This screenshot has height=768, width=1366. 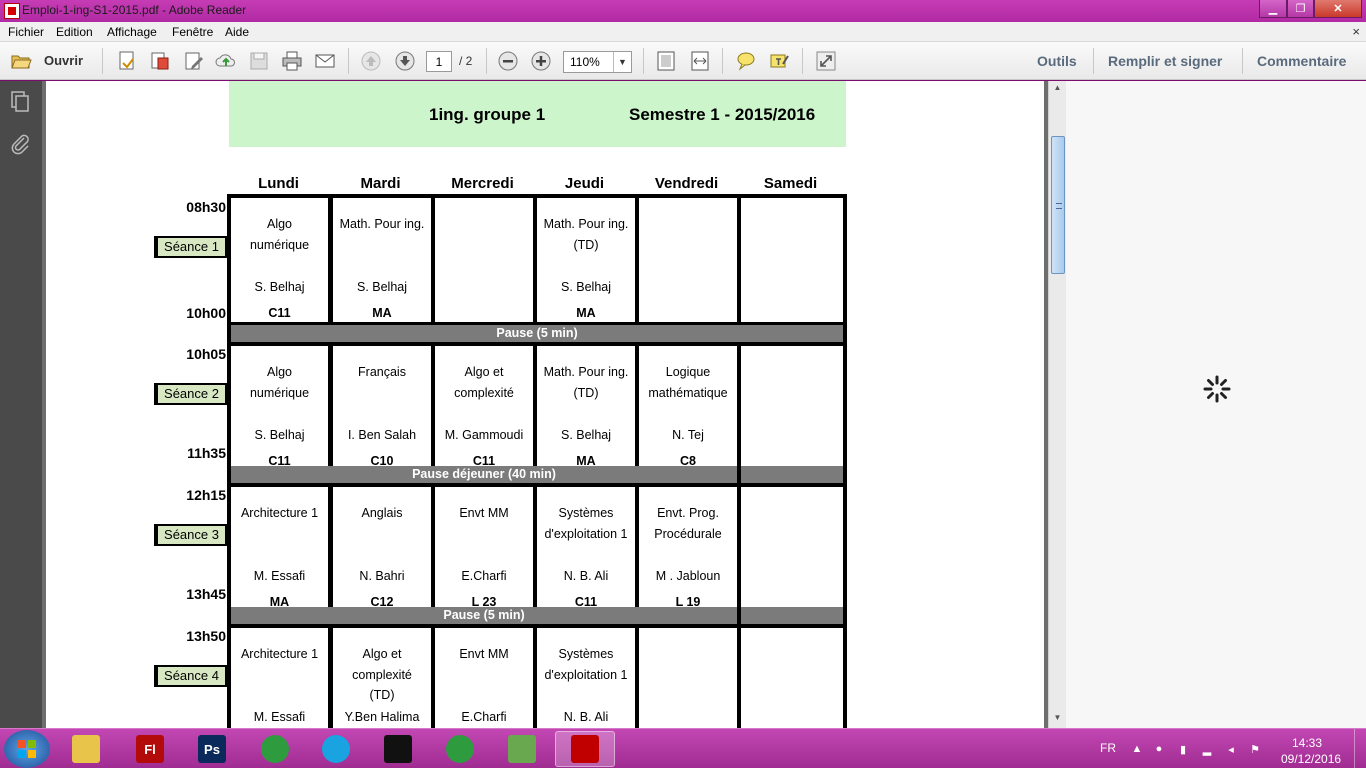 I want to click on taskbar-app: Ps, so click(x=212, y=749).